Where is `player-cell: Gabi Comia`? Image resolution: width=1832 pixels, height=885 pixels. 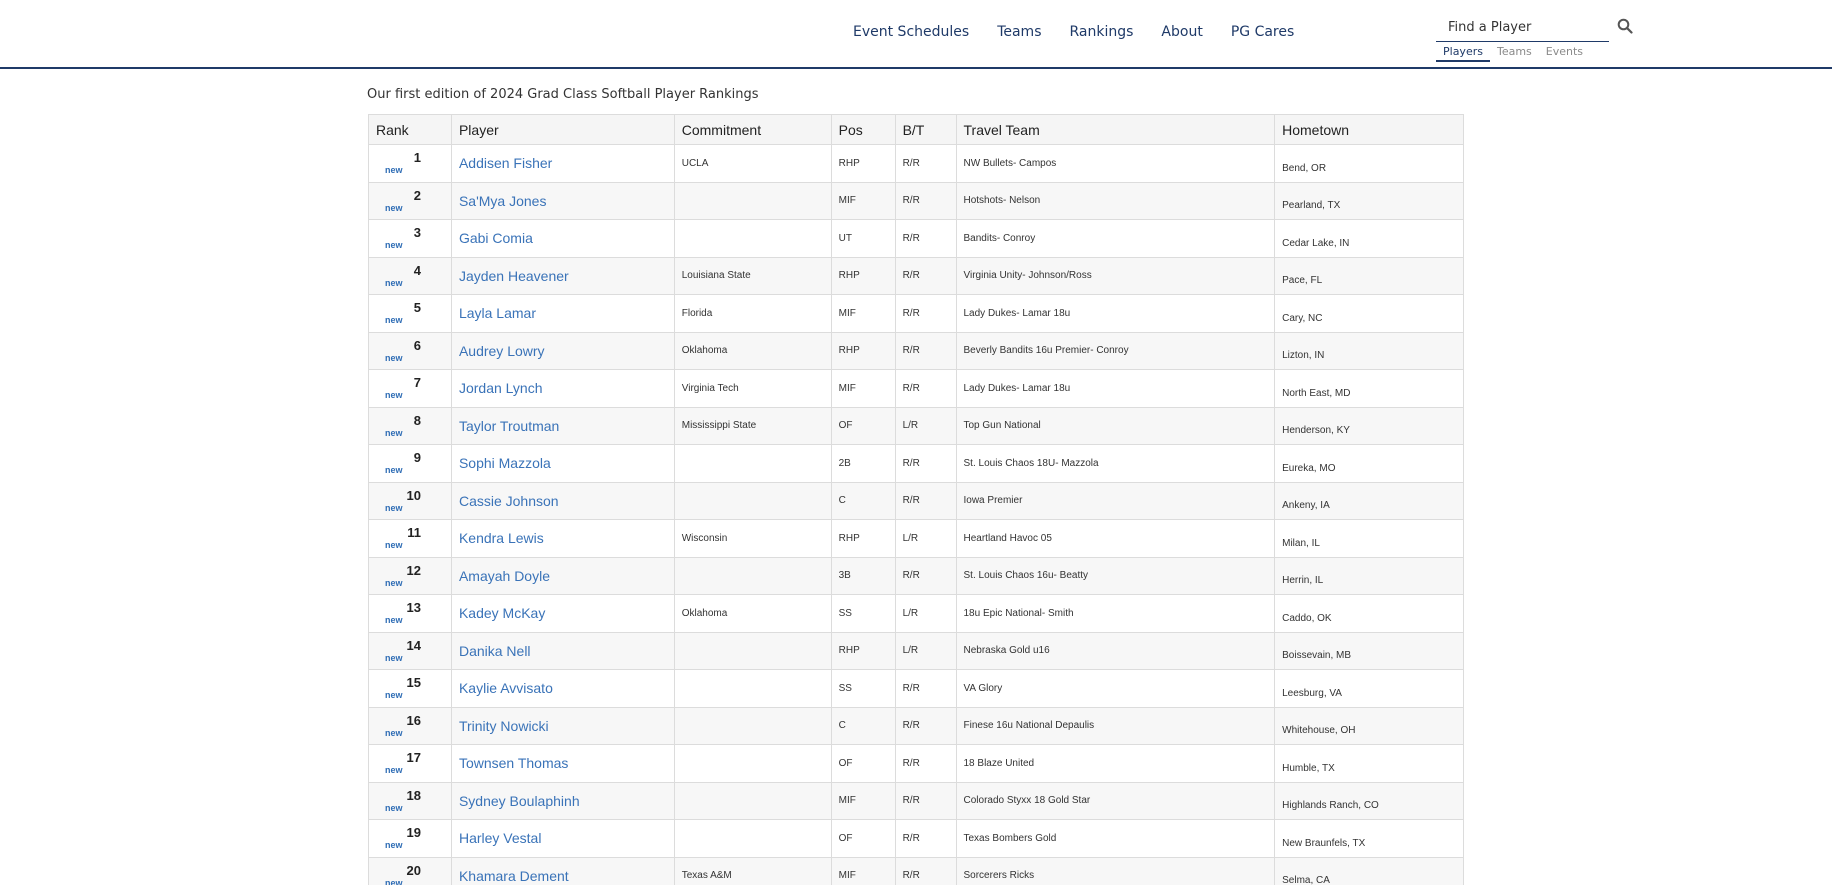 player-cell: Gabi Comia is located at coordinates (562, 238).